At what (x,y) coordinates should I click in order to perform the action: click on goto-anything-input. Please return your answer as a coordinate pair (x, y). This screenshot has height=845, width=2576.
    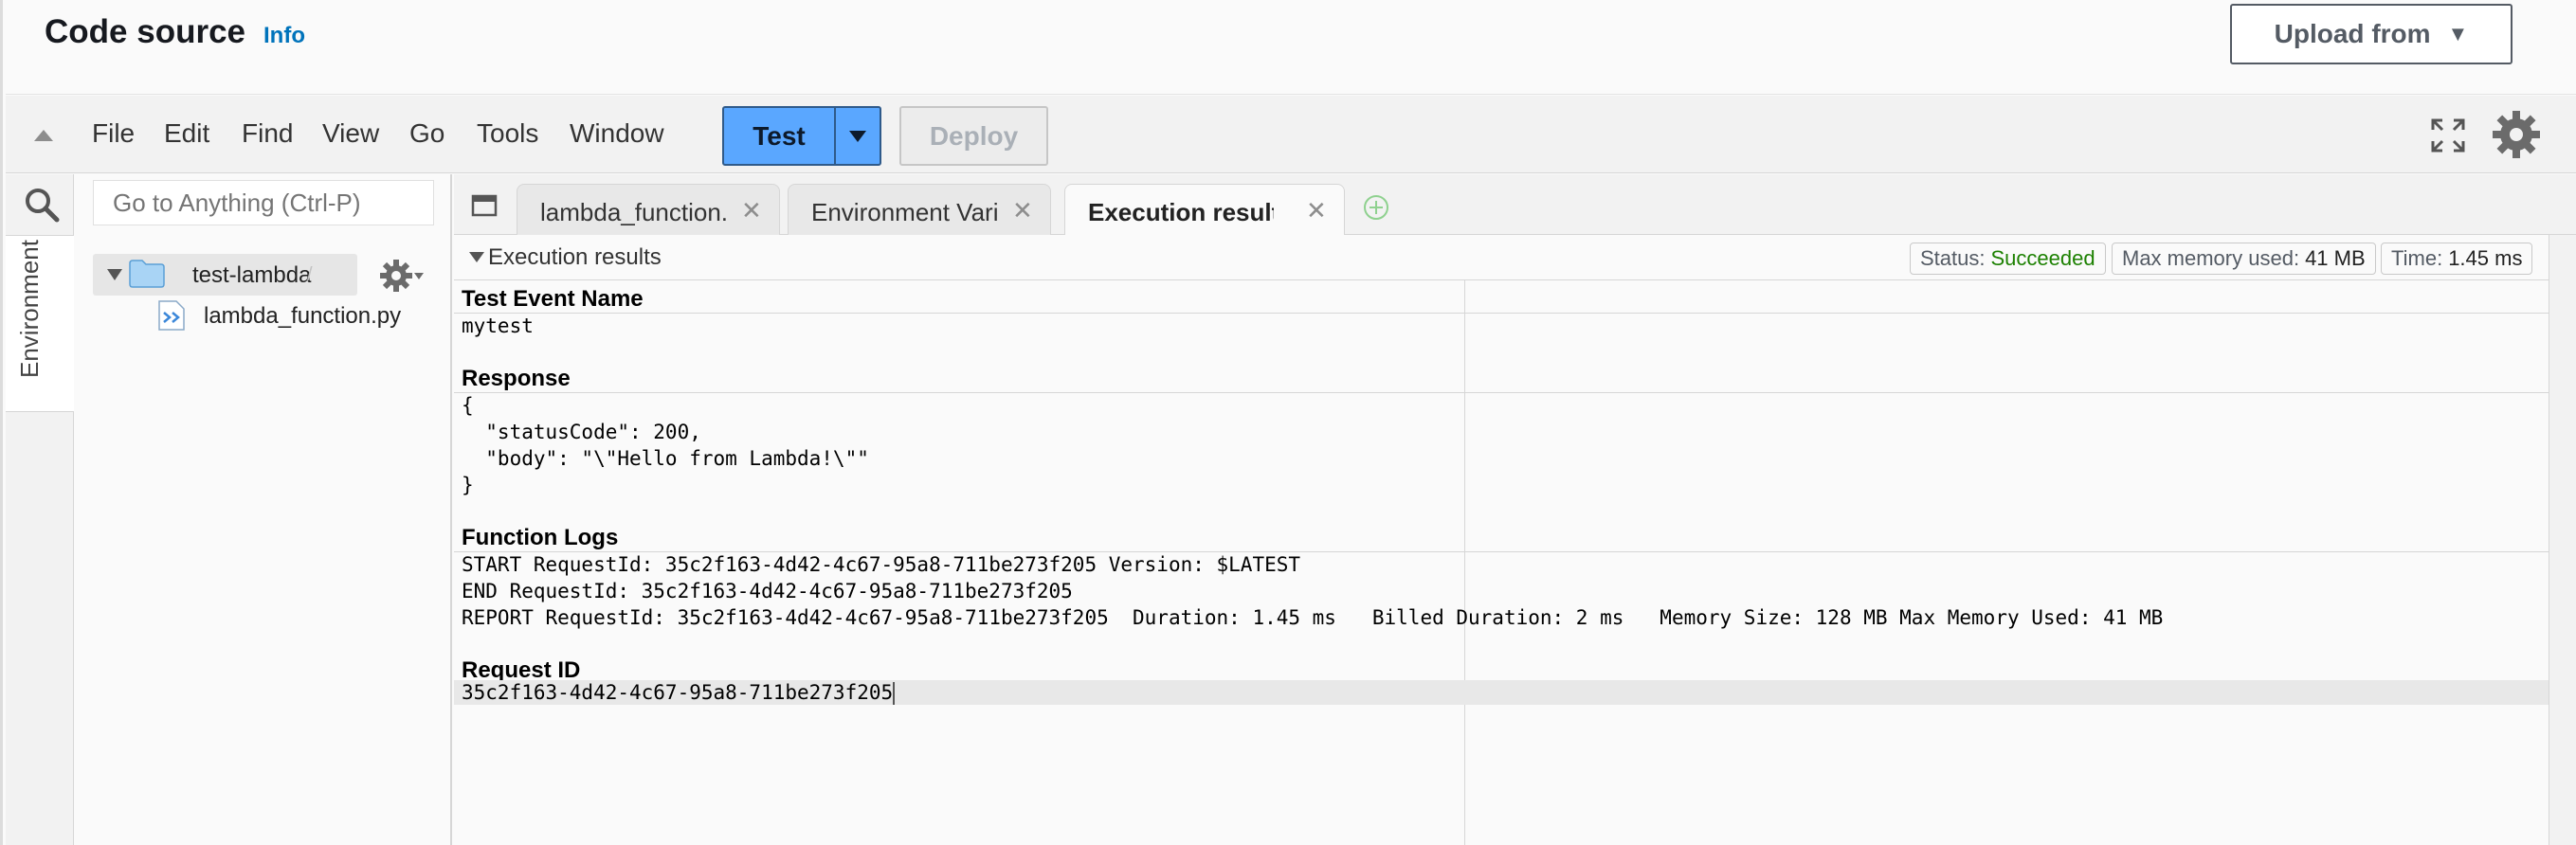
    Looking at the image, I should click on (263, 202).